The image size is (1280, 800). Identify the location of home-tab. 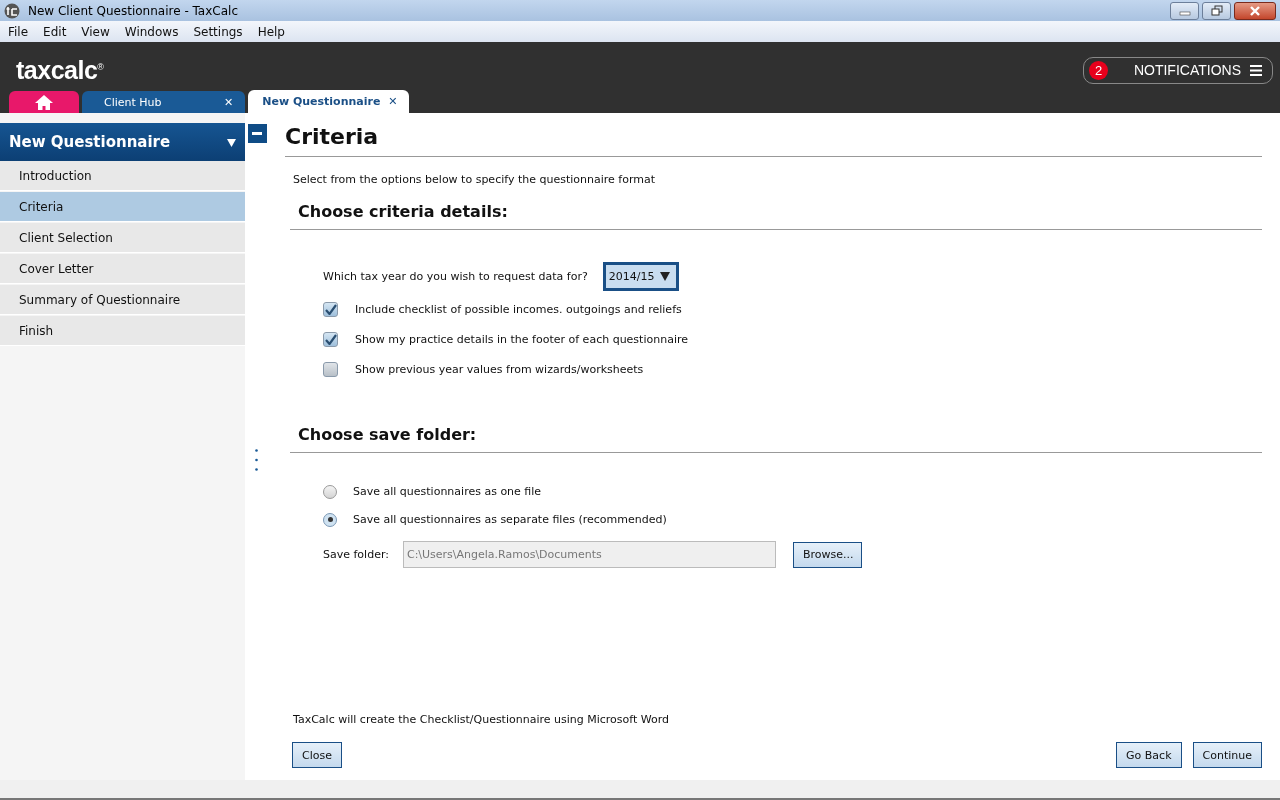
(44, 102).